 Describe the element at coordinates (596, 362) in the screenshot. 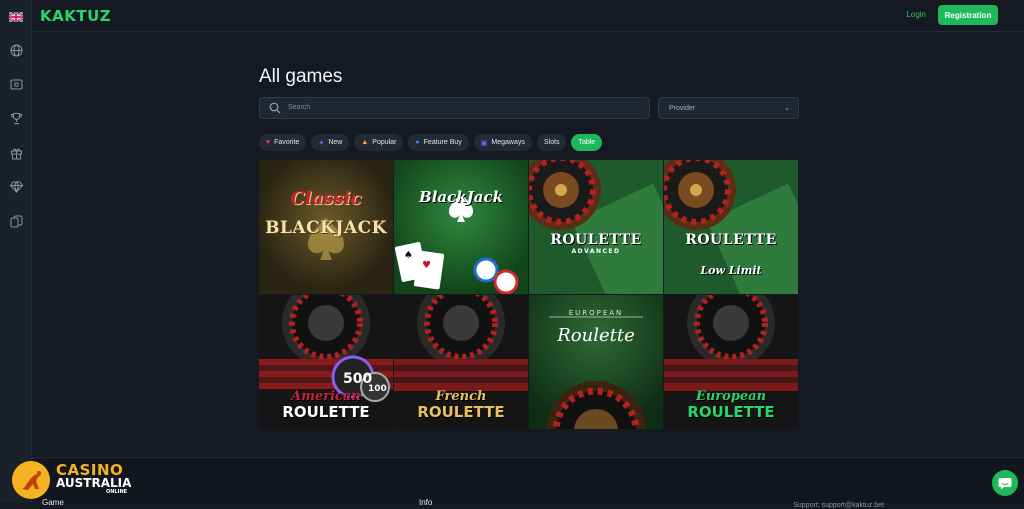

I see `game-card-european-roulette-classic: EUROPEAN Roulette` at that location.